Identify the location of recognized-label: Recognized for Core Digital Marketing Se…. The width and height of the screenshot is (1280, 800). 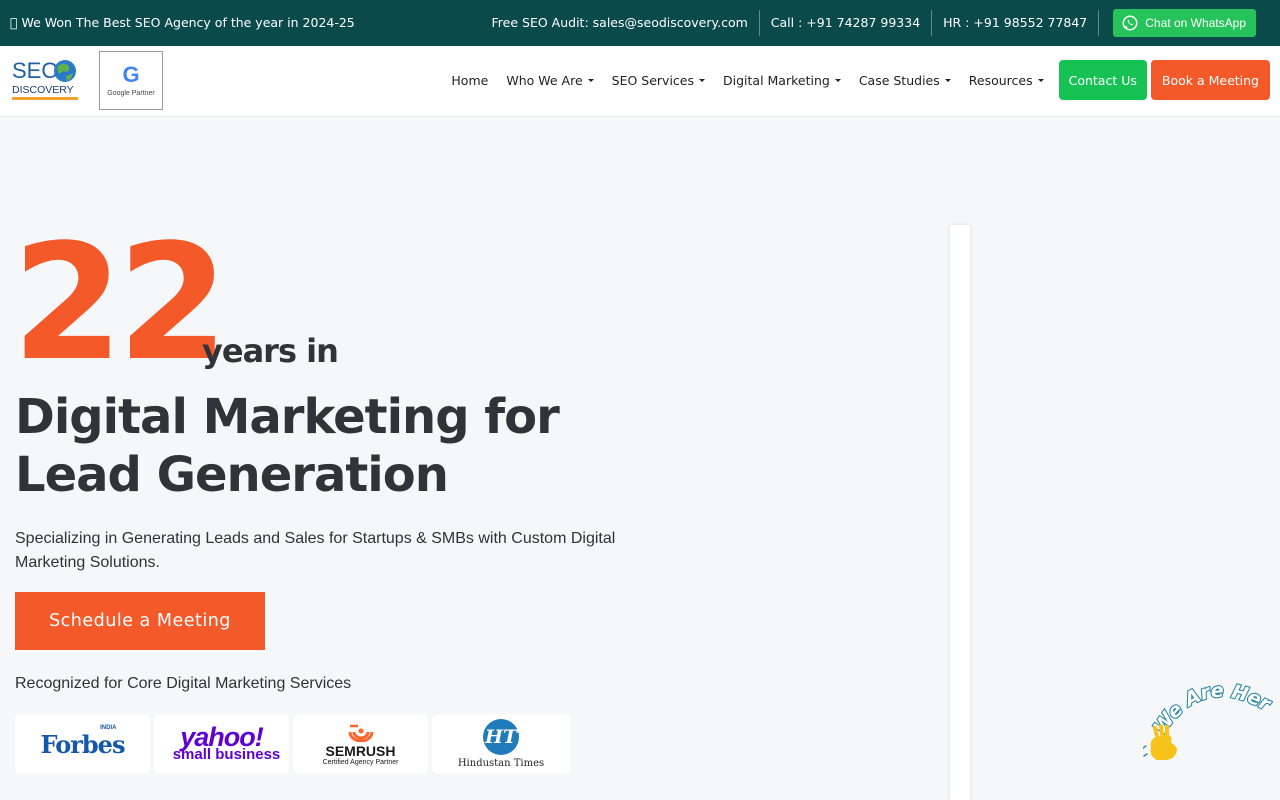
(183, 683).